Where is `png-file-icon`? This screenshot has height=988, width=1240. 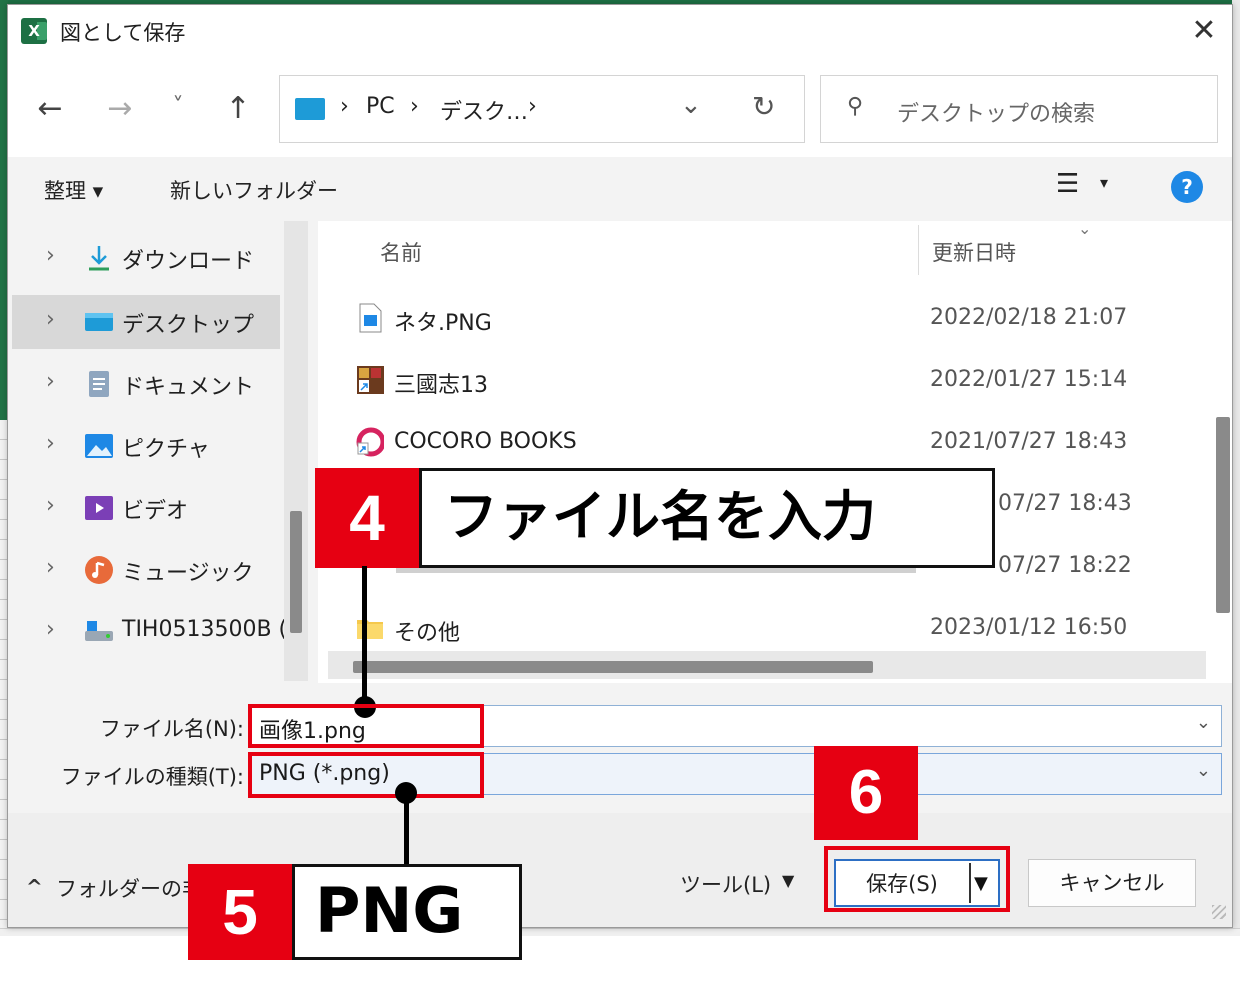 png-file-icon is located at coordinates (370, 318).